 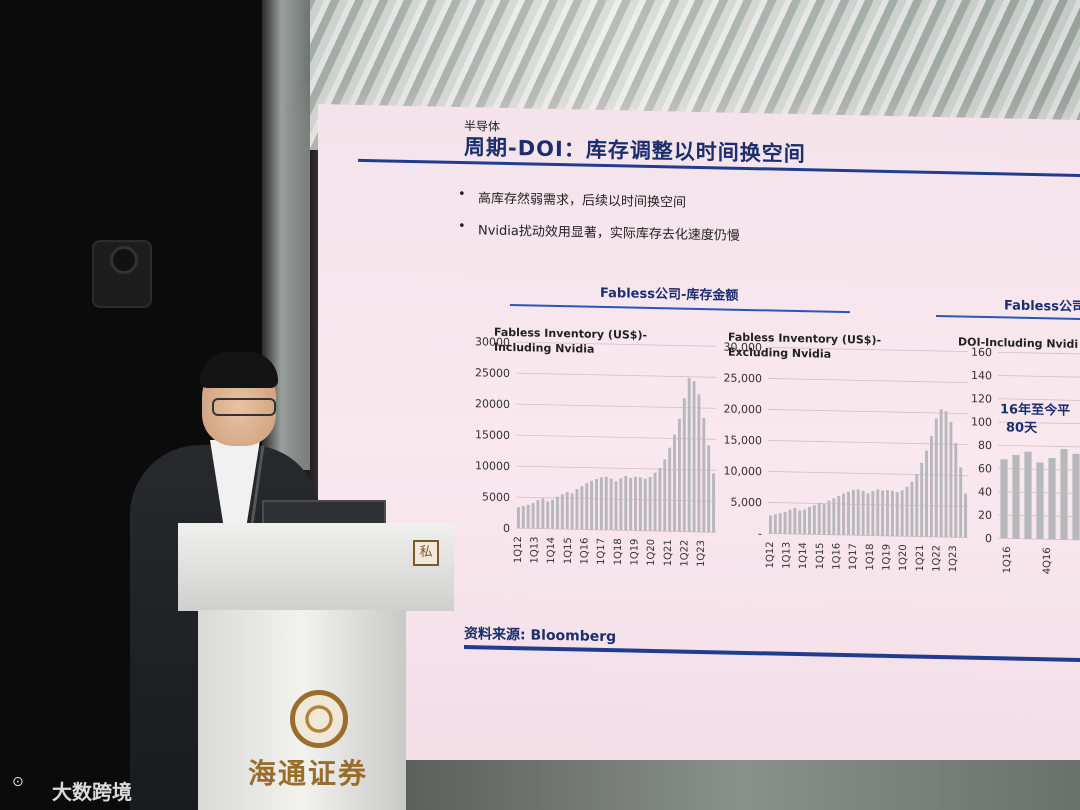 What do you see at coordinates (18, 782) in the screenshot?
I see `watermark-icon: ⊙` at bounding box center [18, 782].